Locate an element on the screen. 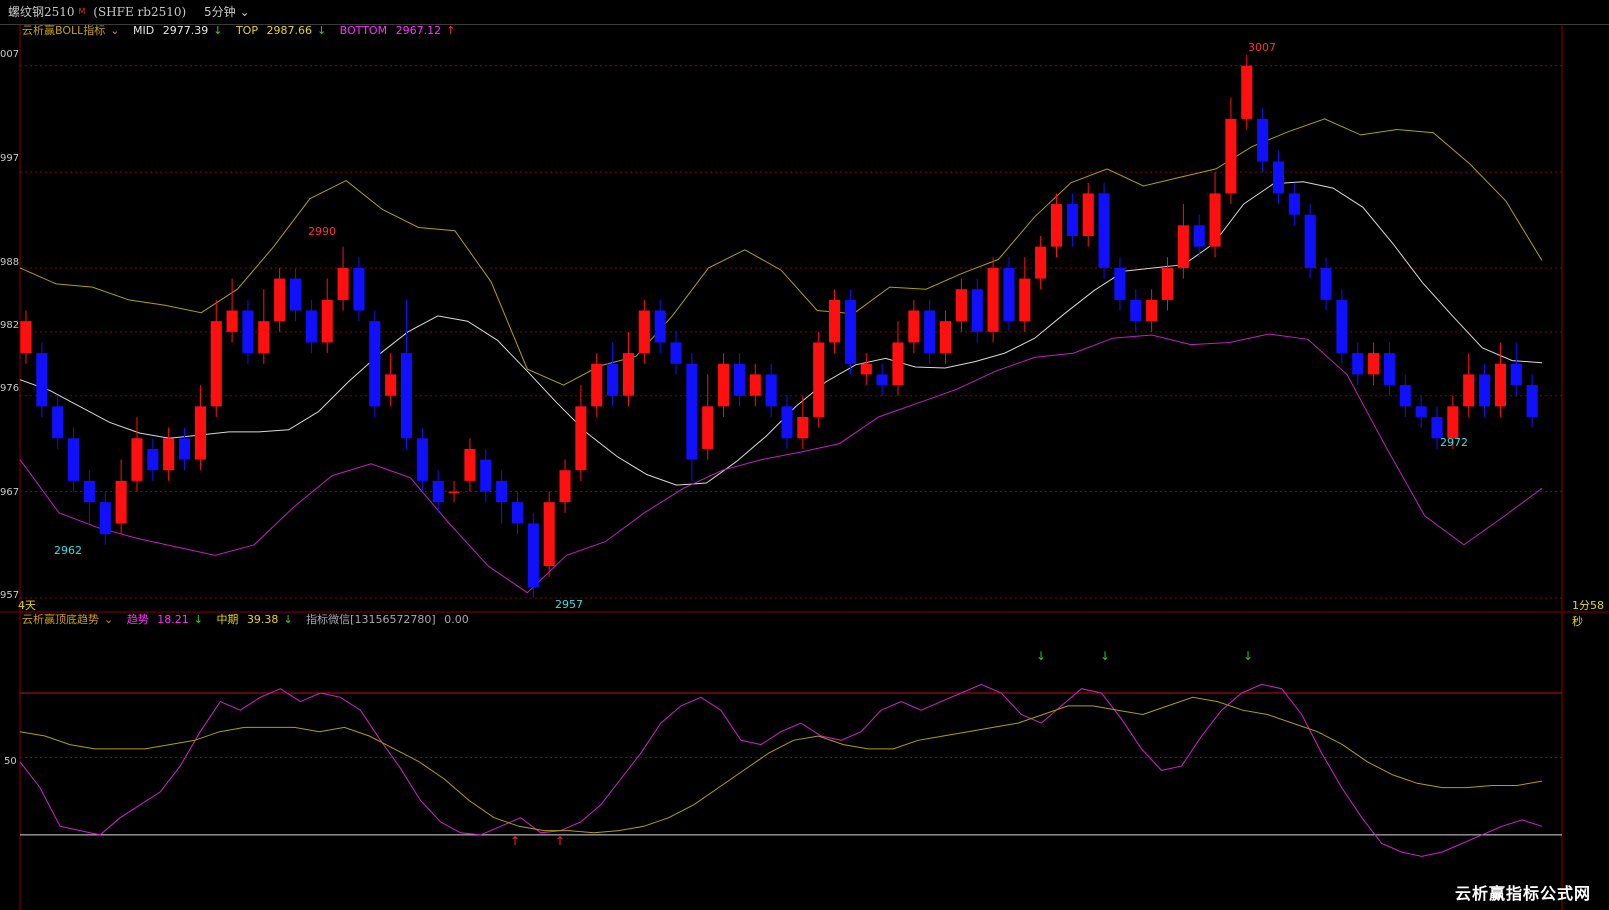 The height and width of the screenshot is (910, 1609). up-arrow-icon: ↑ is located at coordinates (451, 30).